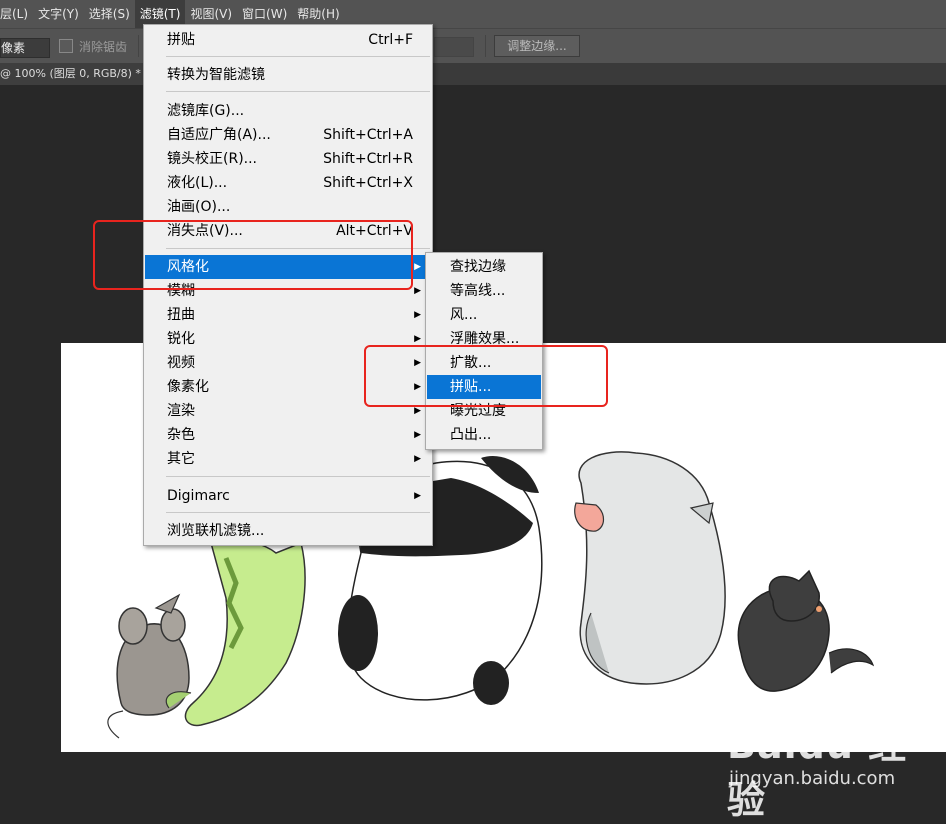 The width and height of the screenshot is (946, 824). What do you see at coordinates (58, 14) in the screenshot?
I see `menu-type: 文字(Y)` at bounding box center [58, 14].